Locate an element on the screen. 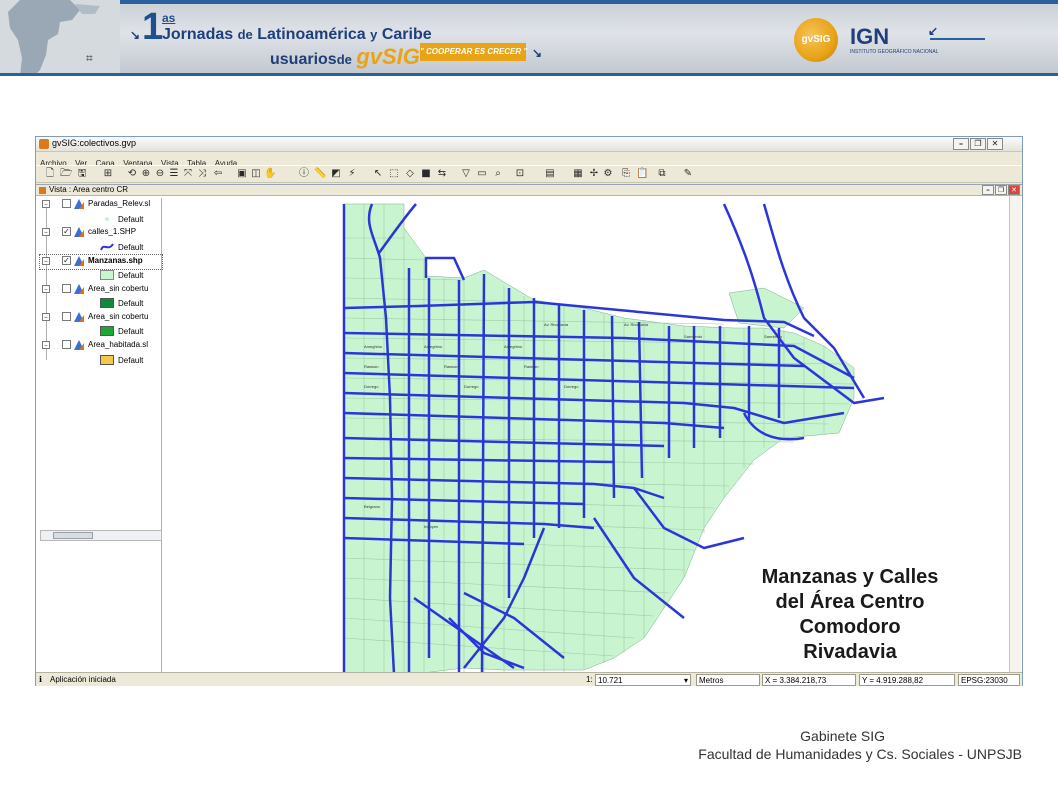 This screenshot has width=1058, height=793. new-file-icon: 🗋 is located at coordinates (50, 174).